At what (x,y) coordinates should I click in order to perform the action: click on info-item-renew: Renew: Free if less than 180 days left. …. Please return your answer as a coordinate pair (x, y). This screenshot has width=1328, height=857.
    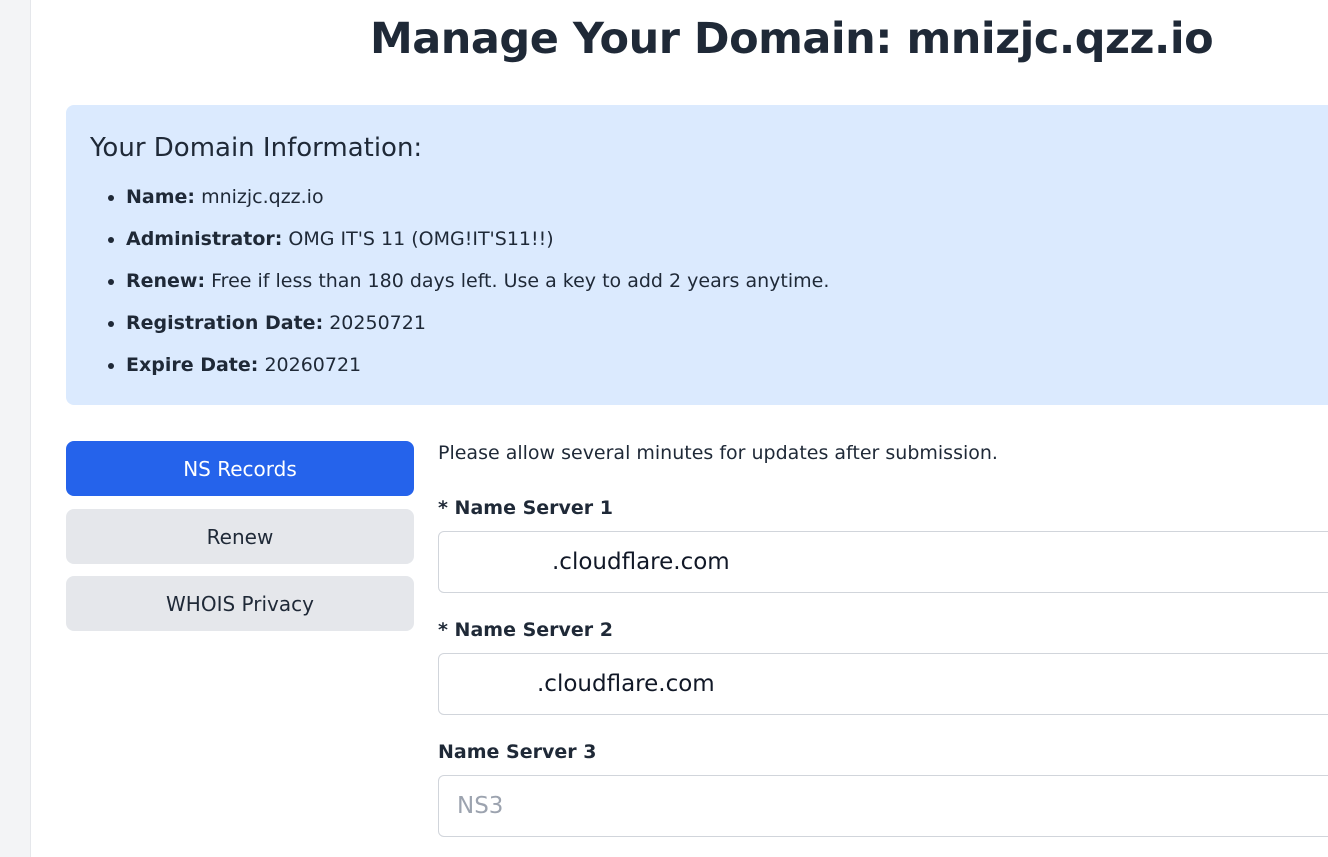
    Looking at the image, I should click on (477, 288).